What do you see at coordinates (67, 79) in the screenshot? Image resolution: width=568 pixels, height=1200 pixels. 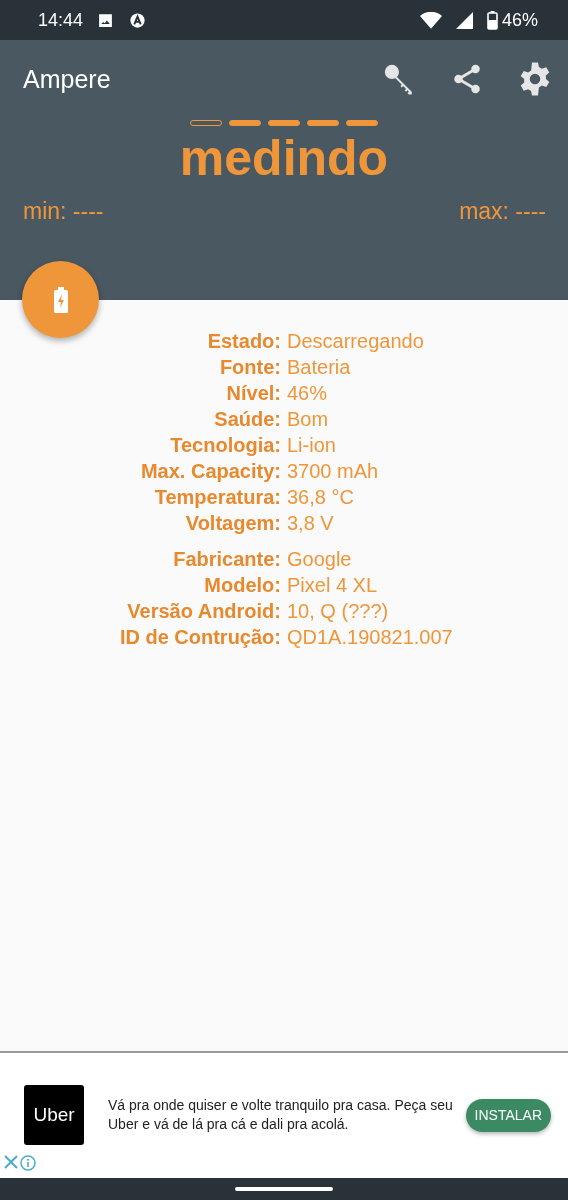 I see `app-title: Ampere` at bounding box center [67, 79].